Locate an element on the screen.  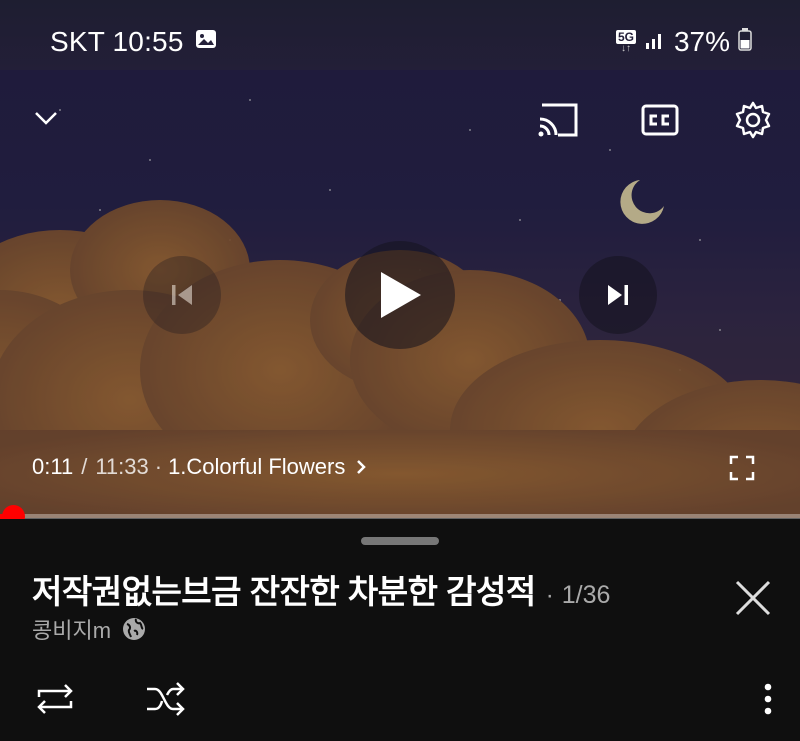
playlist-header: 저작권없는브금 잔잔한 차분한 감성적 · 1/36 is located at coordinates (321, 589).